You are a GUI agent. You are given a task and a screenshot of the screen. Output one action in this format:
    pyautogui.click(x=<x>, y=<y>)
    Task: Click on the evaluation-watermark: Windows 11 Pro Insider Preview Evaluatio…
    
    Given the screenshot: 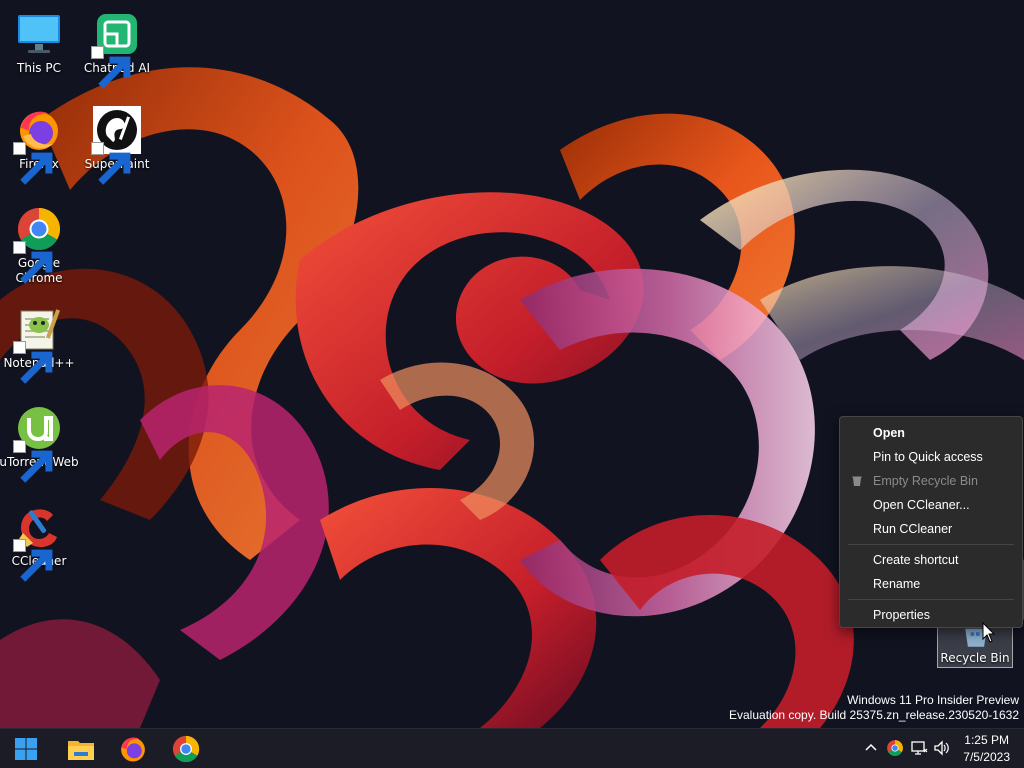 What is the action you would take?
    pyautogui.click(x=874, y=708)
    